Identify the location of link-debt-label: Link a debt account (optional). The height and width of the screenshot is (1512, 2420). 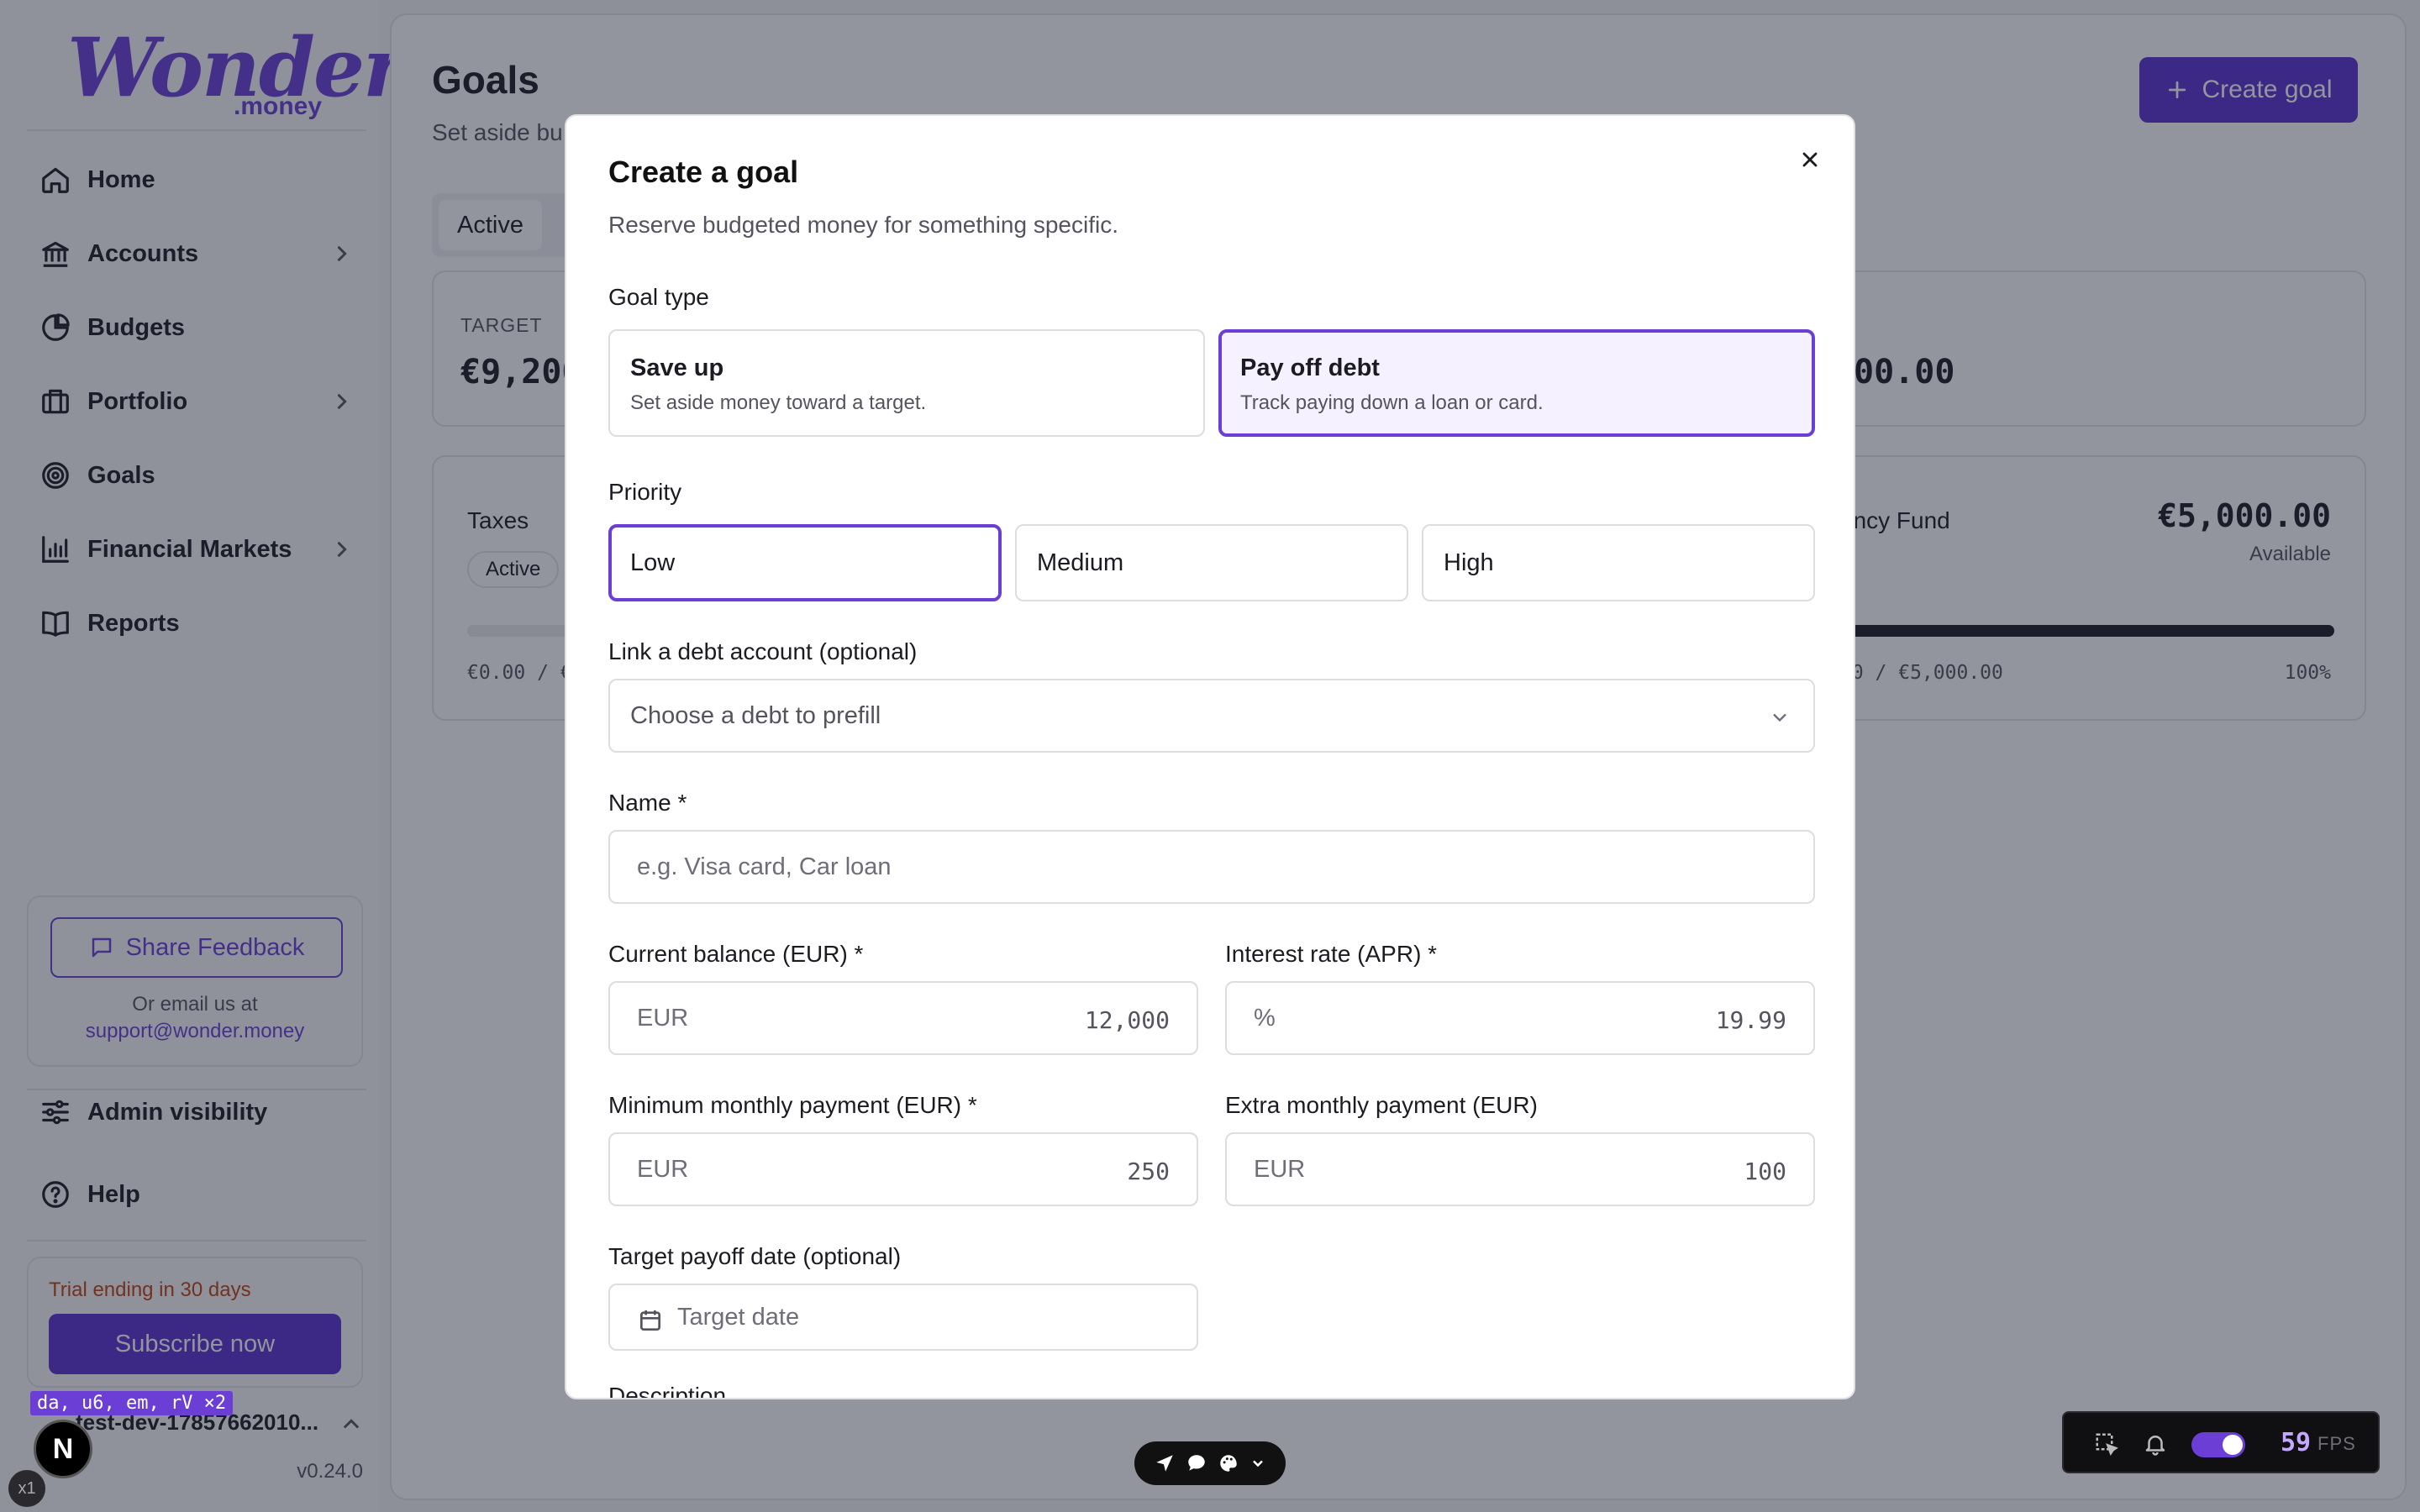
(763, 651).